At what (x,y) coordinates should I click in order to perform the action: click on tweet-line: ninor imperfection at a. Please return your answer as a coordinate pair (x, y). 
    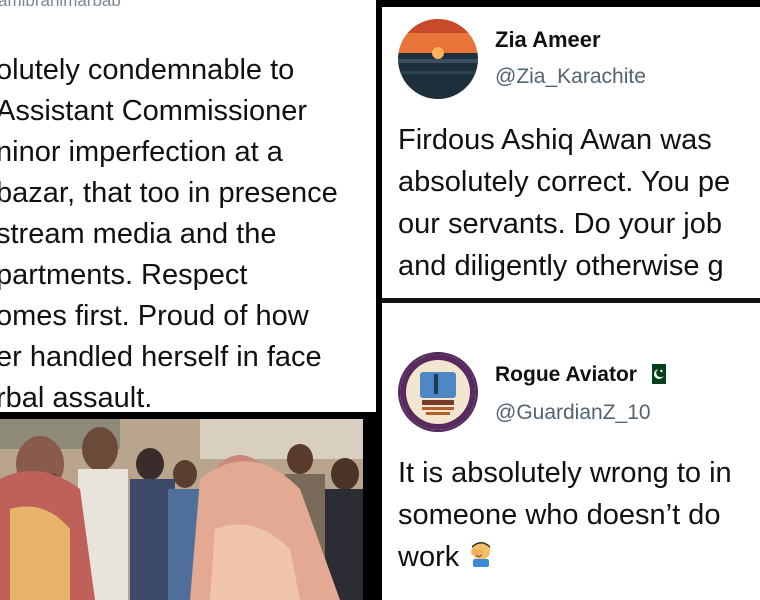
    Looking at the image, I should click on (141, 152).